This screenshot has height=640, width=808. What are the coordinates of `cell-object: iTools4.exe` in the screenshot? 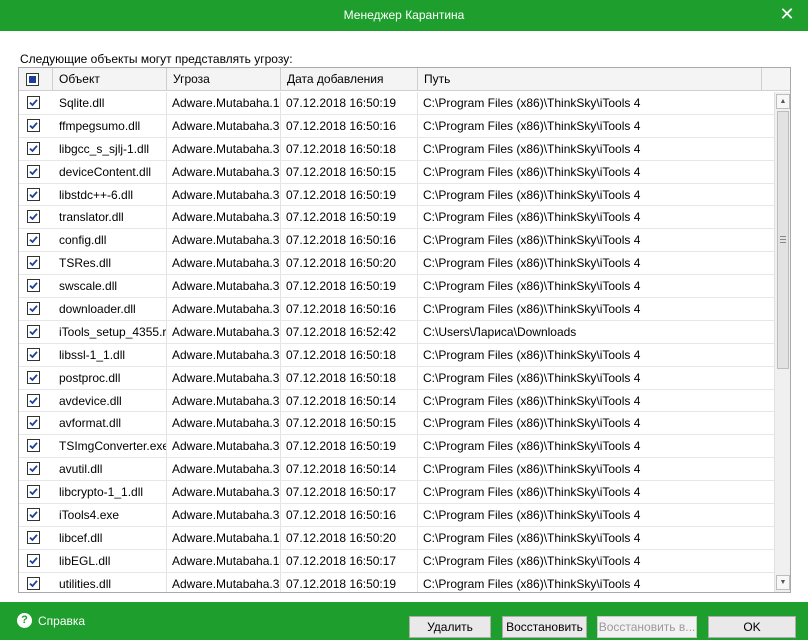 It's located at (110, 515).